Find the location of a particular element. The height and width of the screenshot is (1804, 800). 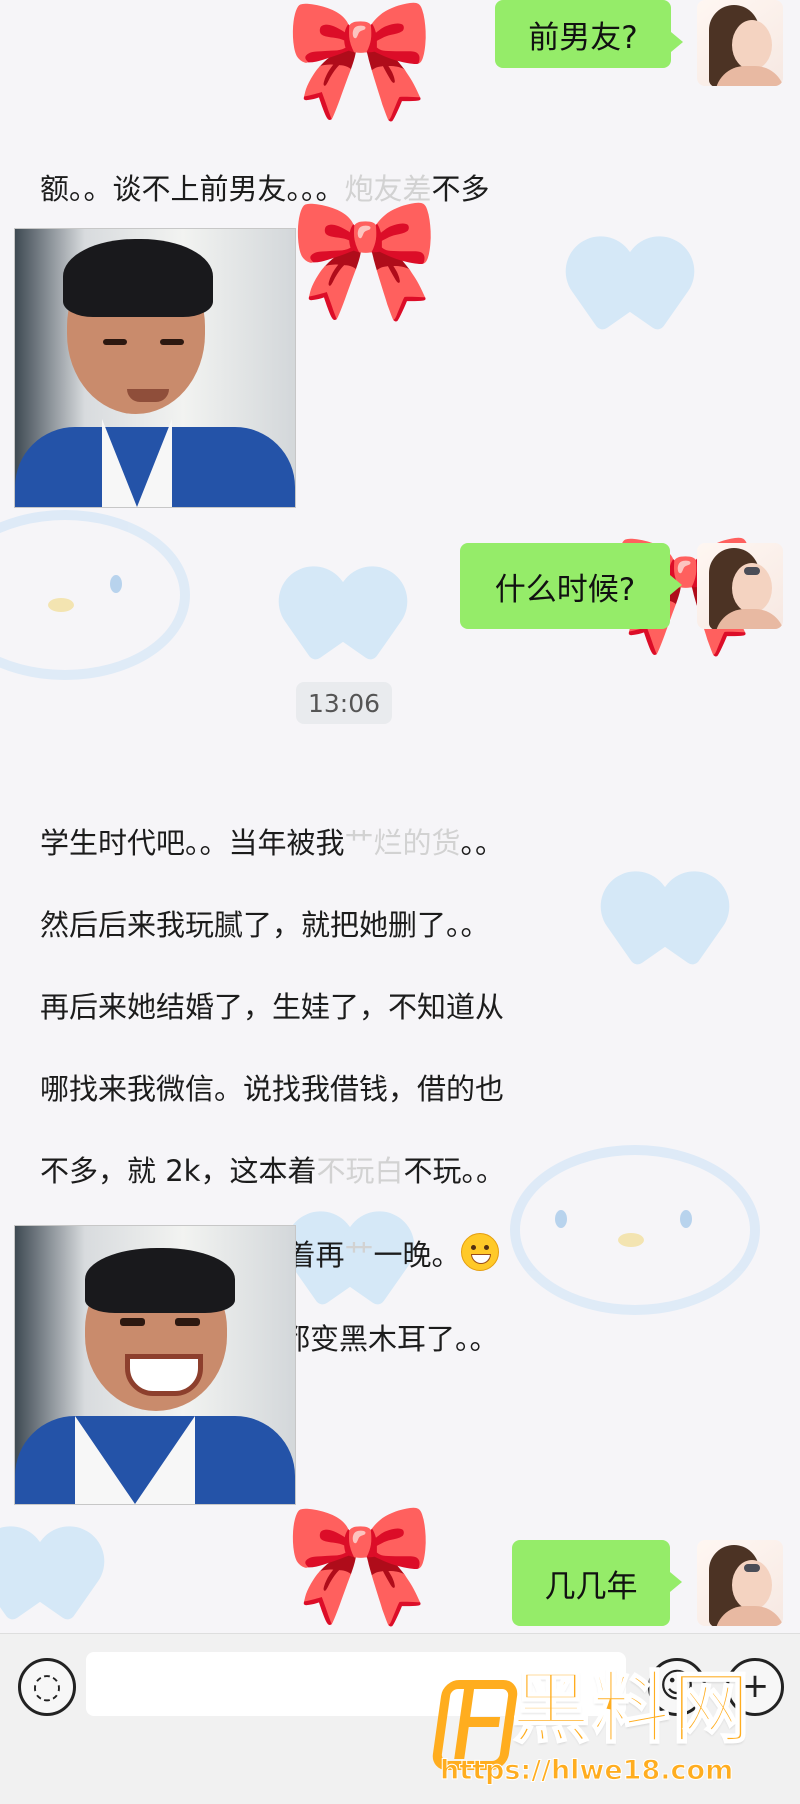

message-line: 再后来她结婚了，生娃了，不知道从 is located at coordinates (272, 1007).